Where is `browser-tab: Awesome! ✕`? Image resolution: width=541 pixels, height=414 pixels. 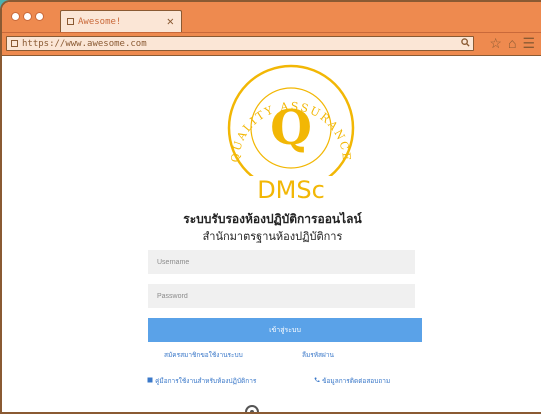 browser-tab: Awesome! ✕ is located at coordinates (121, 21).